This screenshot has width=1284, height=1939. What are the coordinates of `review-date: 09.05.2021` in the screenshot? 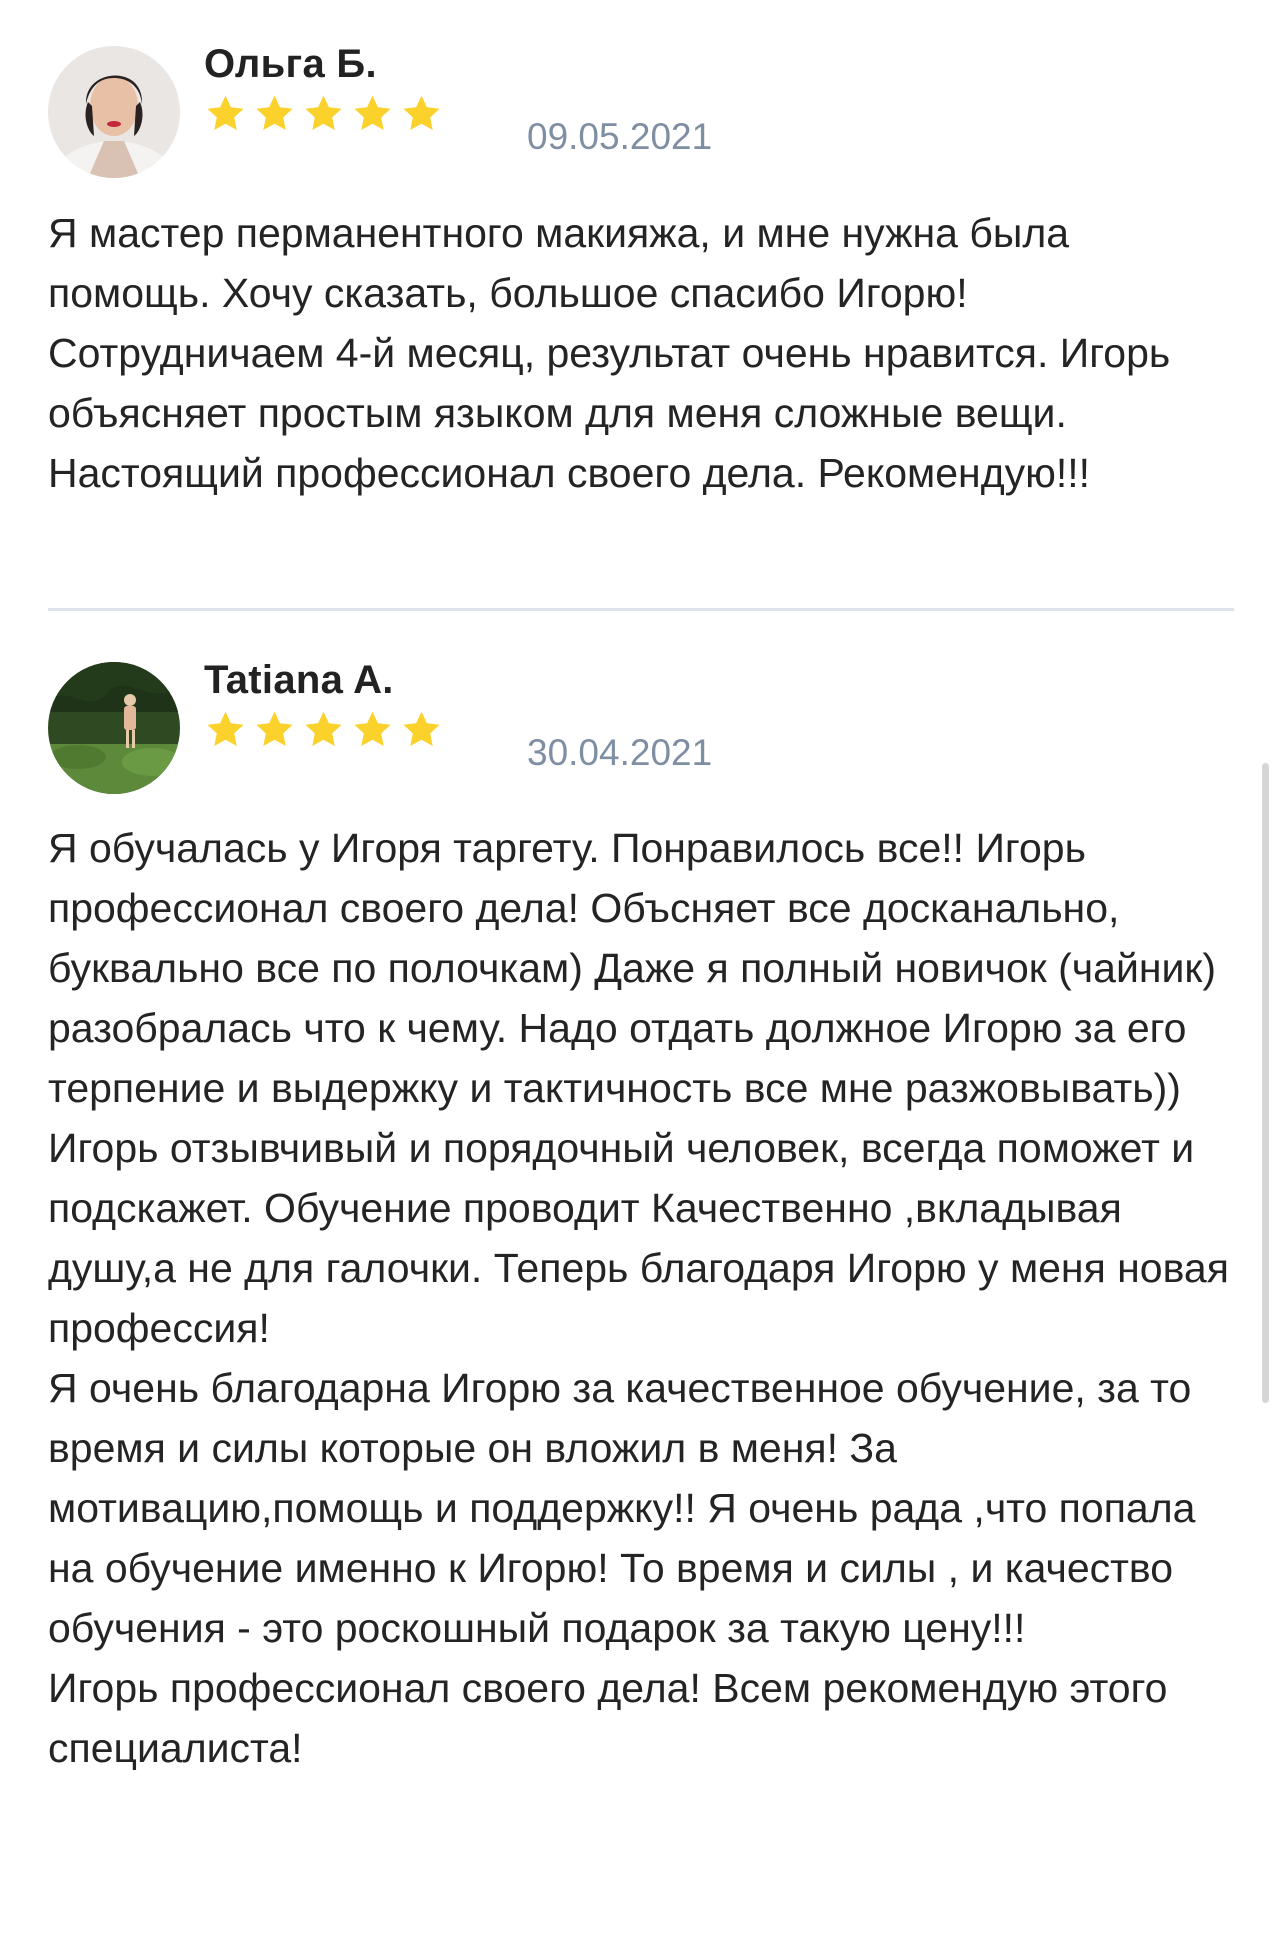 It's located at (620, 136).